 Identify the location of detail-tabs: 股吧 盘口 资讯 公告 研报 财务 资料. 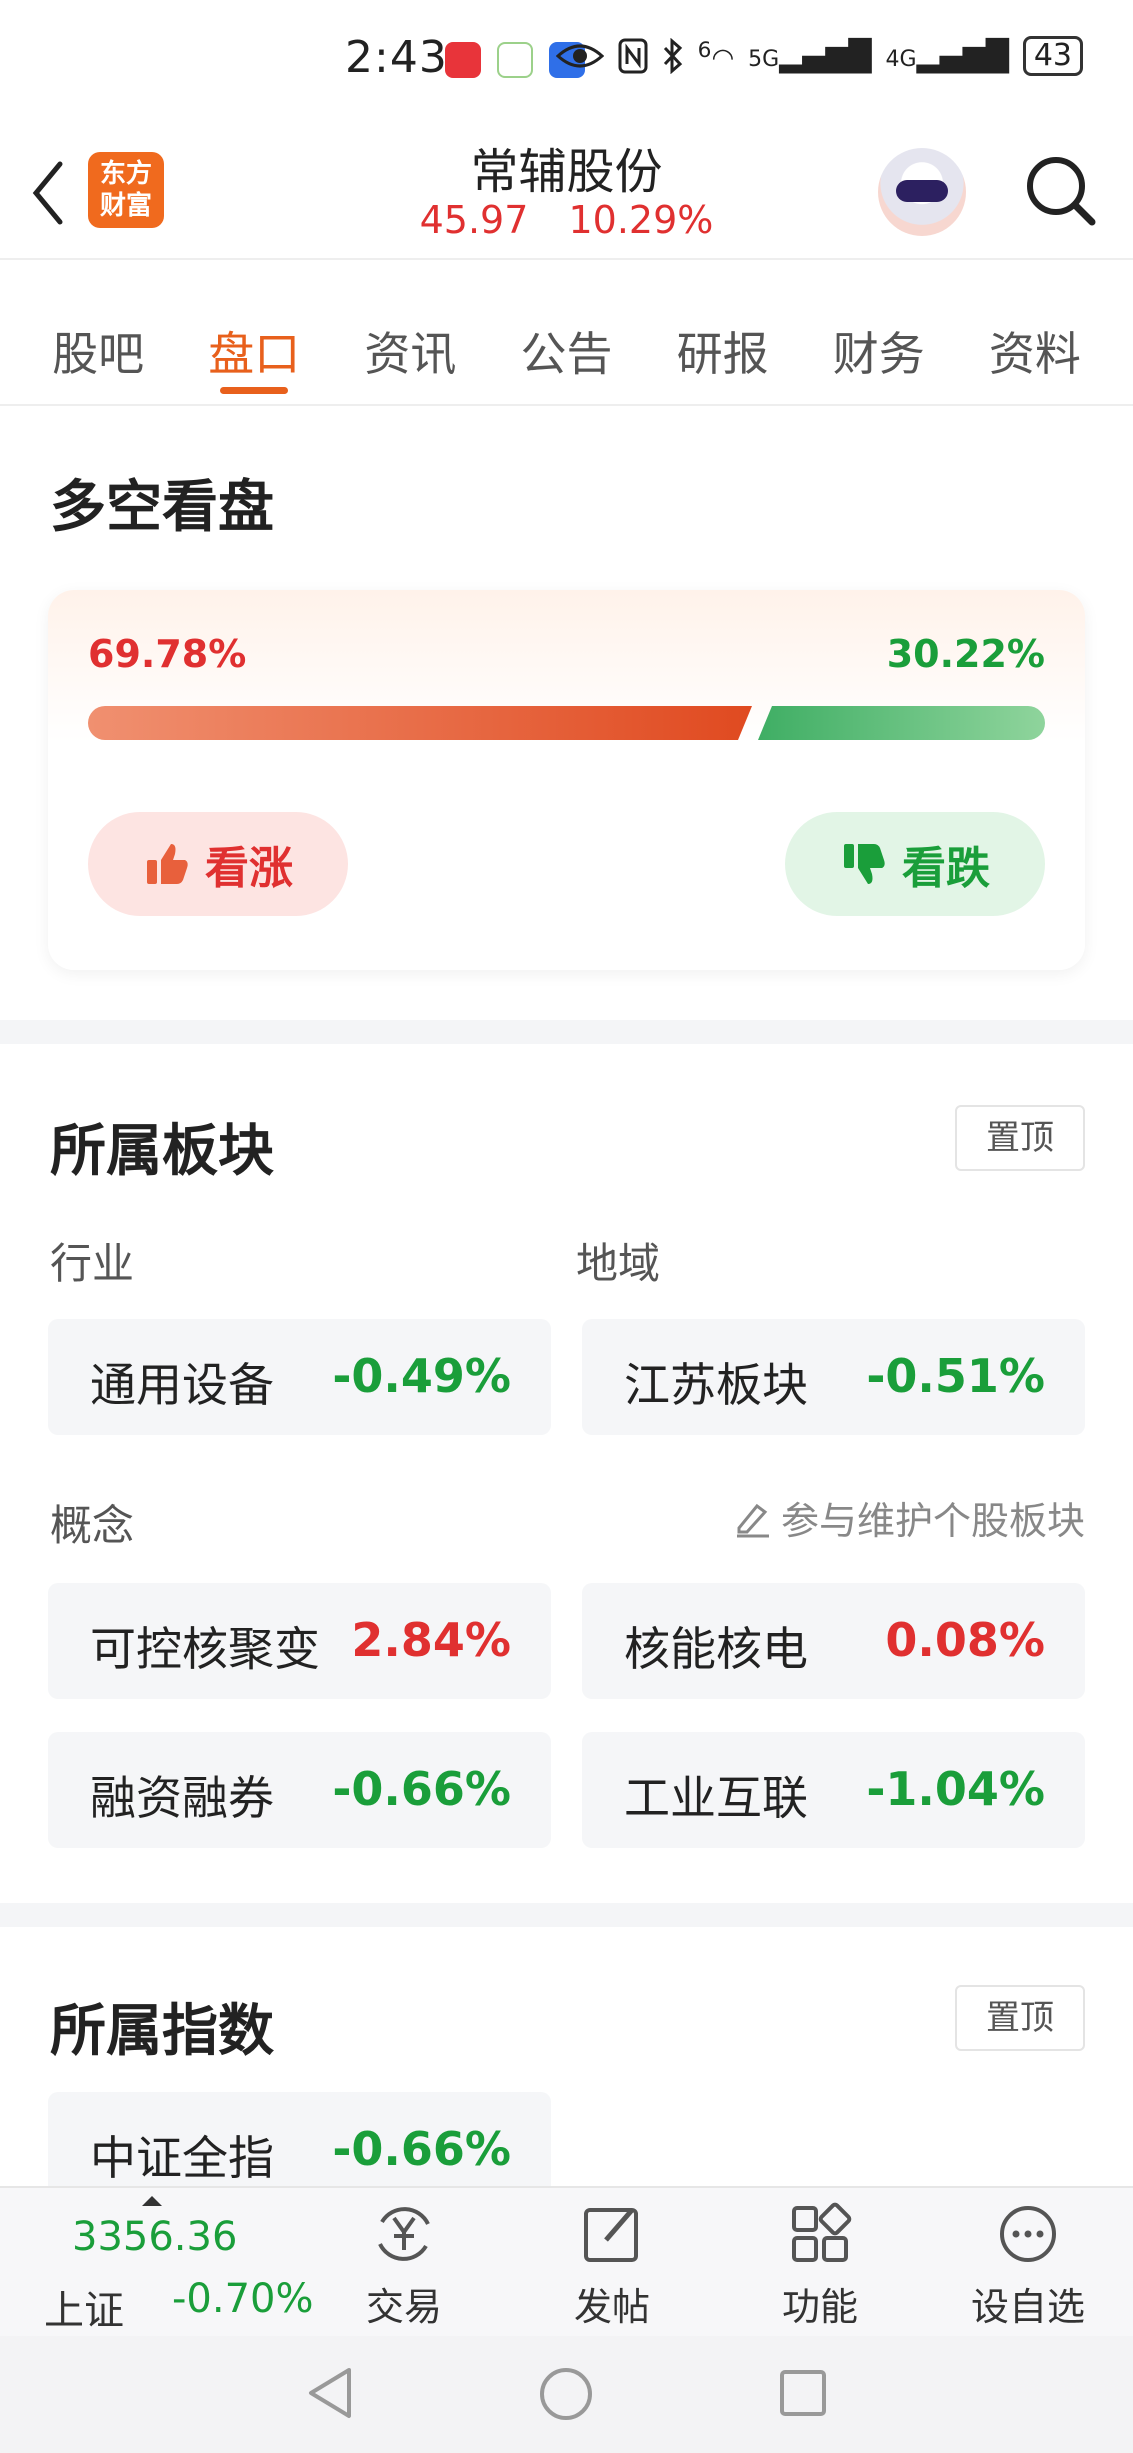
(566, 349).